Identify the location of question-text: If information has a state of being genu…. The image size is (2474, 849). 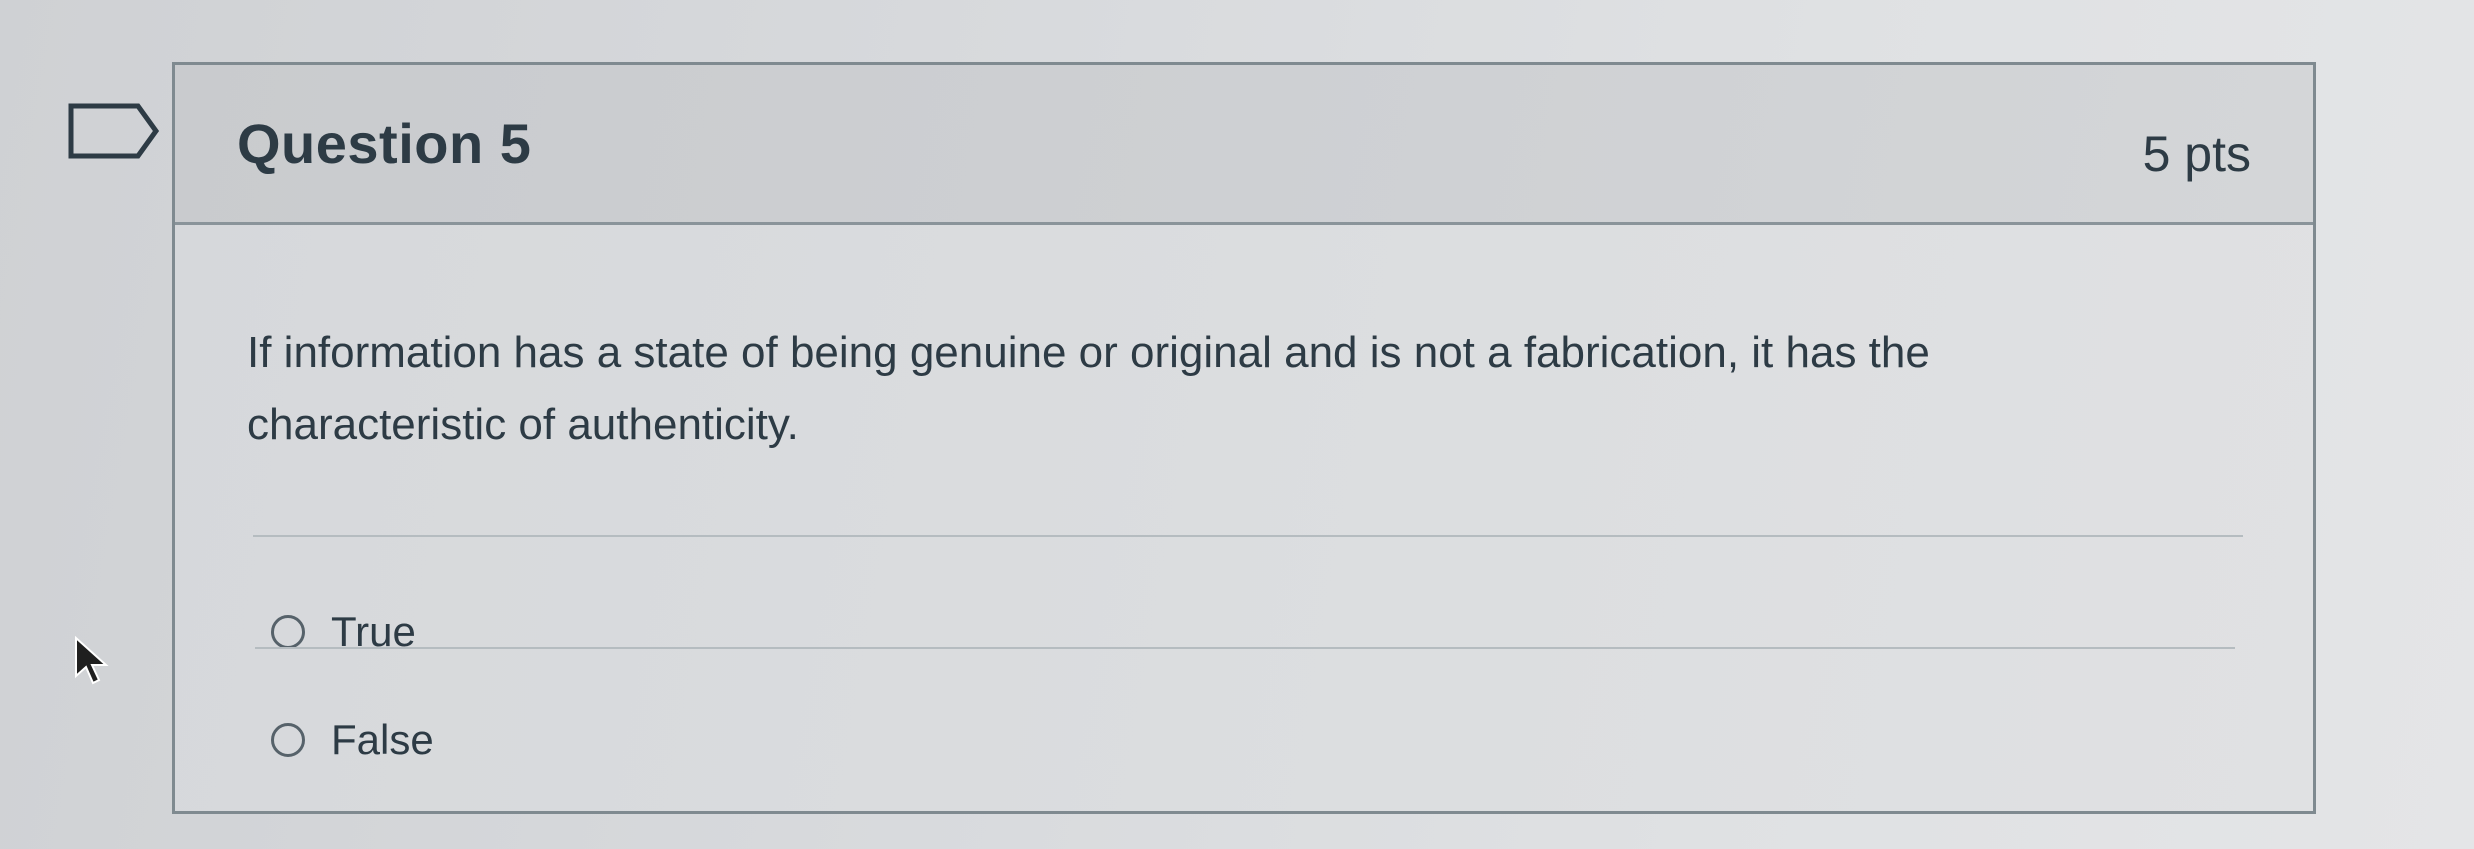
(1088, 388).